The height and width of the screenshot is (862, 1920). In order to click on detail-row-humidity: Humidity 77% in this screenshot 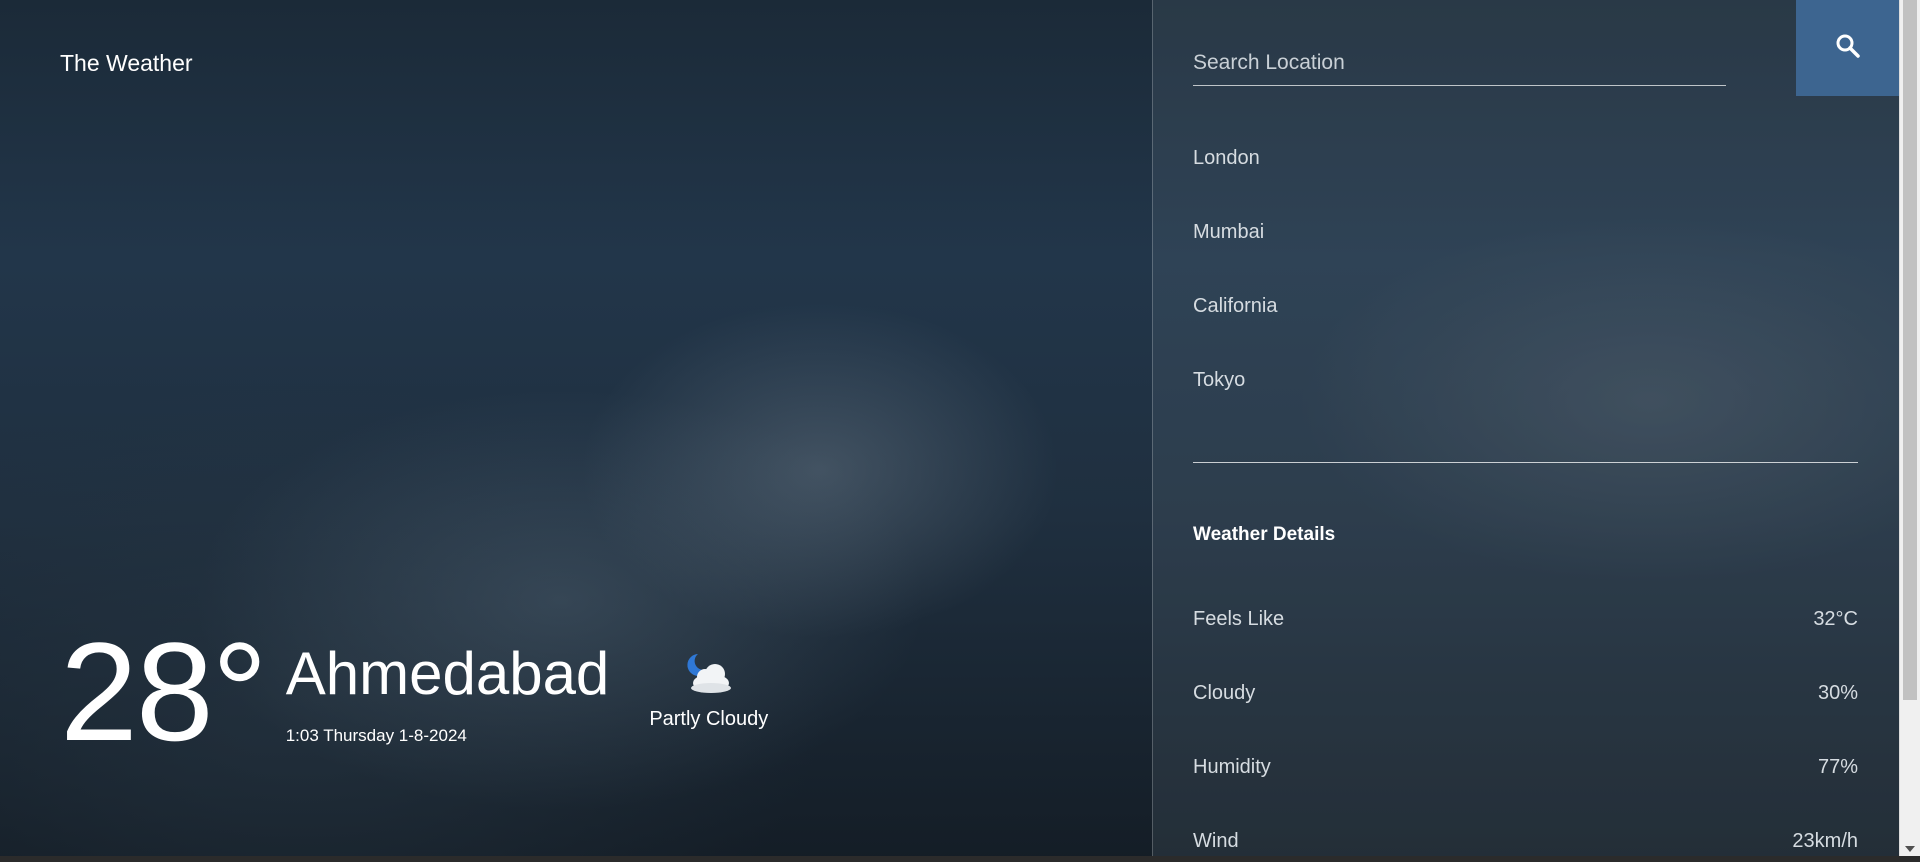, I will do `click(1525, 785)`.